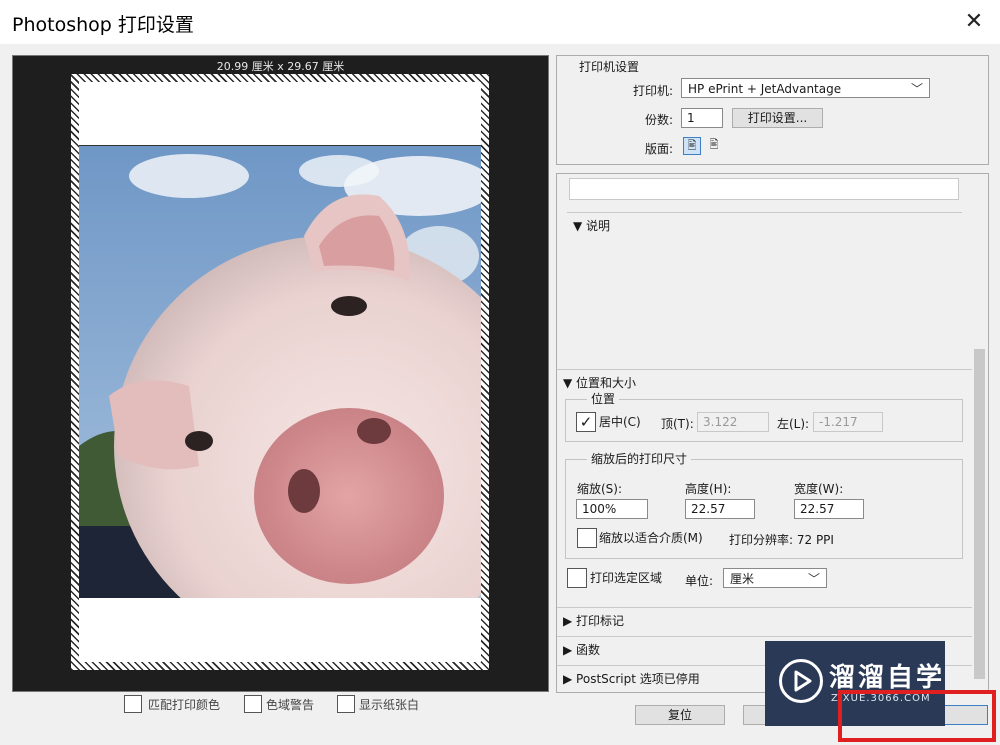 Image resolution: width=1000 pixels, height=745 pixels. What do you see at coordinates (280, 66) in the screenshot?
I see `paper-dimensions: 20.99 厘米 x 29.67 厘米` at bounding box center [280, 66].